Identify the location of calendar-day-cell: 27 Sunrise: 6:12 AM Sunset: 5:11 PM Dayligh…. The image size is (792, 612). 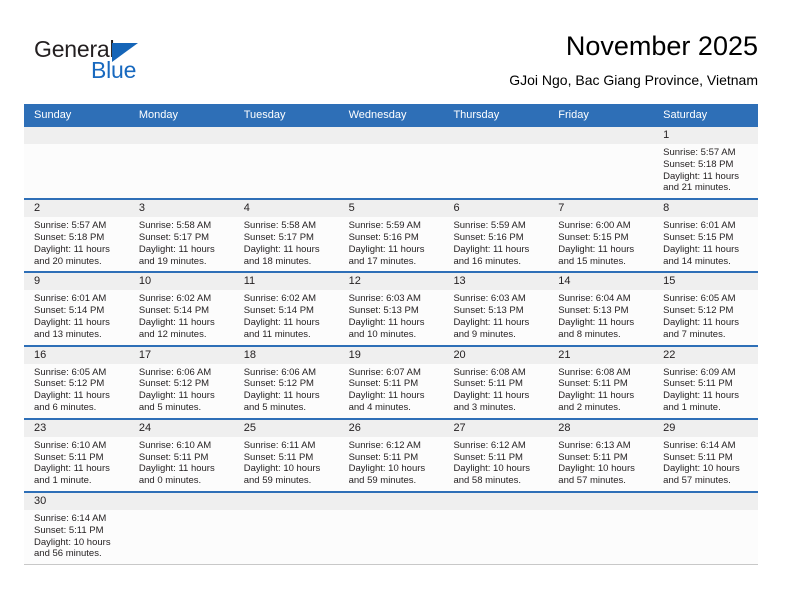
(496, 455).